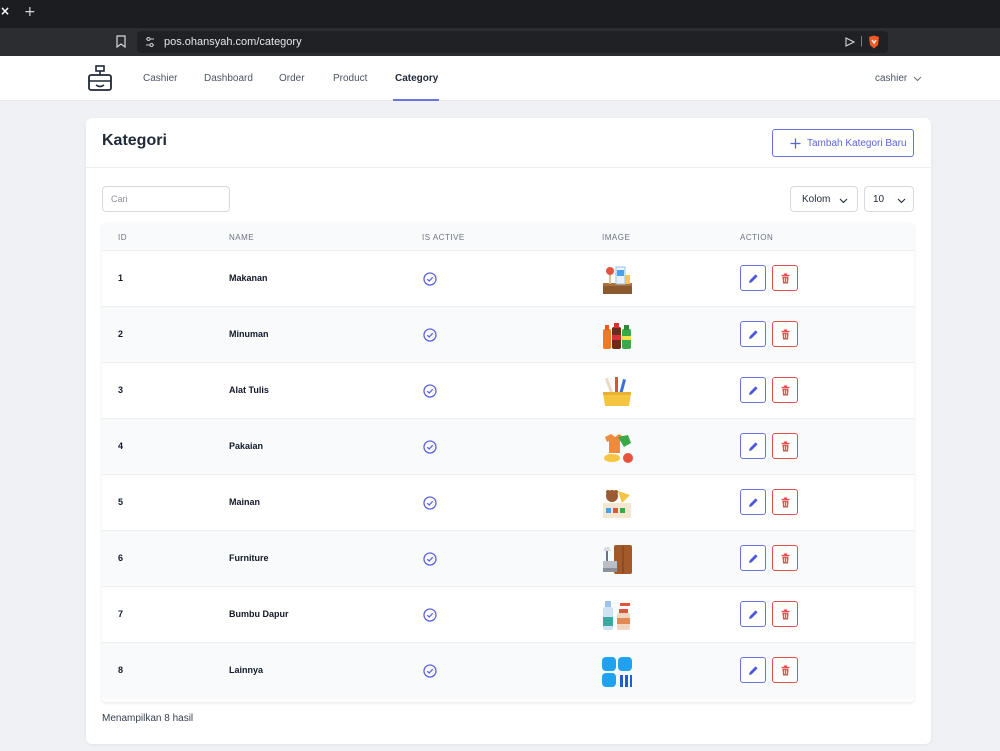 This screenshot has height=751, width=1000. What do you see at coordinates (134, 140) in the screenshot?
I see `page-title: Kategori` at bounding box center [134, 140].